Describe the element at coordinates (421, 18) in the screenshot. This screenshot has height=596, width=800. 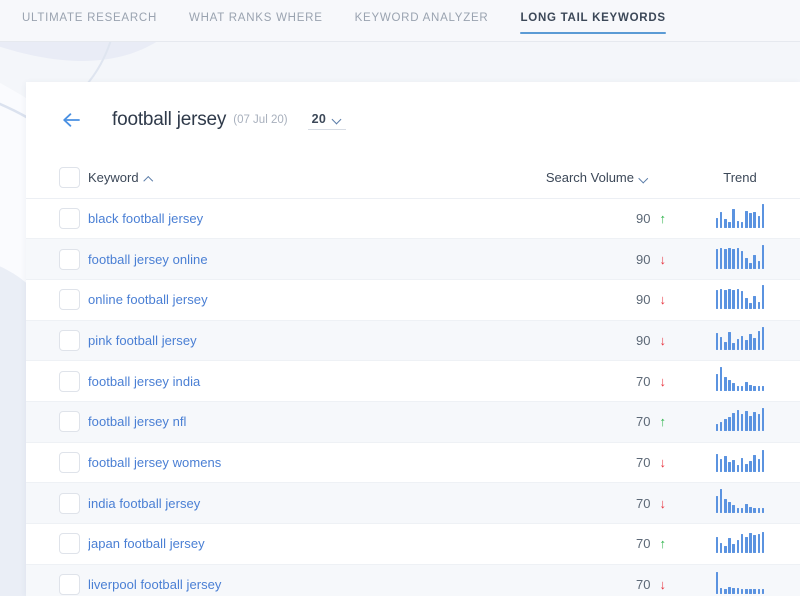
I see `nav-tab-label: KEYWORD ANALYZER` at that location.